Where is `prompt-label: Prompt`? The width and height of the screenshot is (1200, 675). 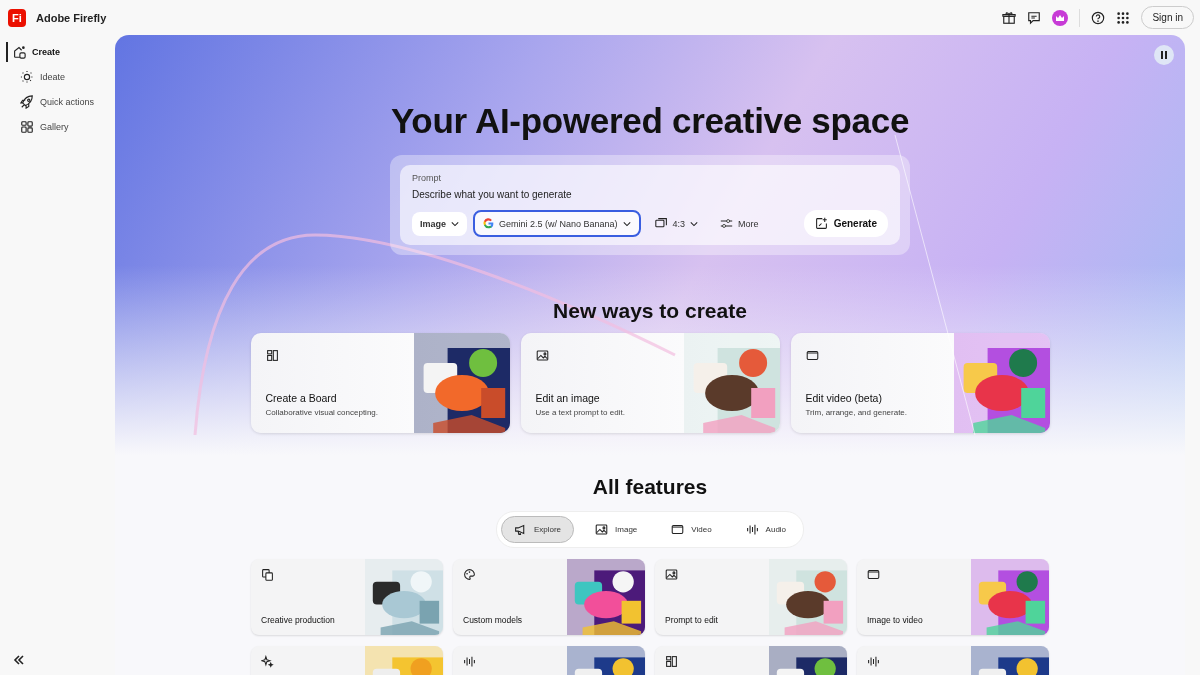
prompt-label: Prompt is located at coordinates (427, 178).